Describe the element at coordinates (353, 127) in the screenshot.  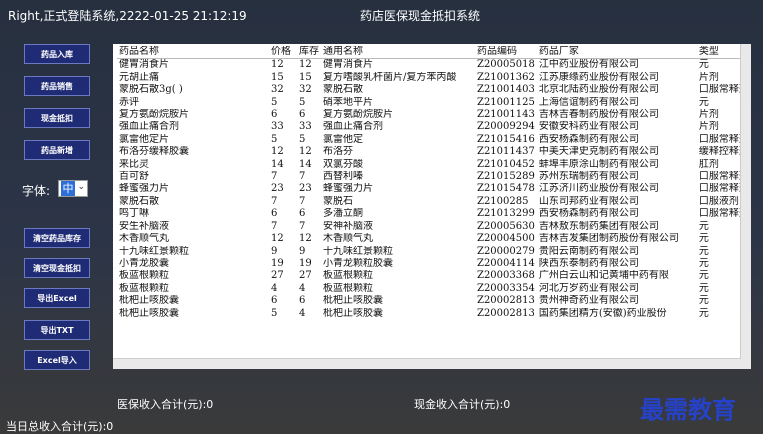
I see `table-cell: 强血止痛合剂` at that location.